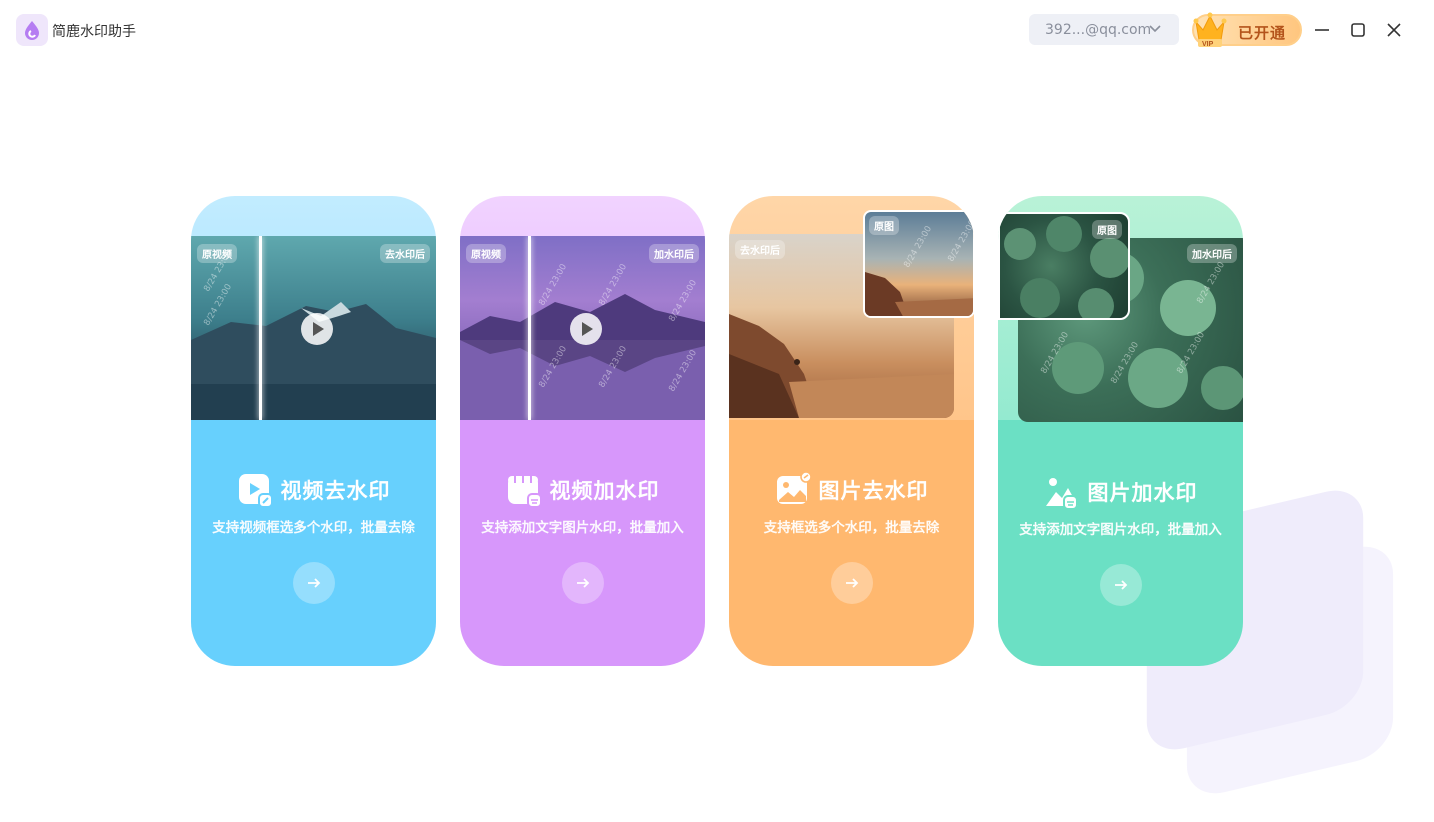 Image resolution: width=1434 pixels, height=822 pixels. What do you see at coordinates (1155, 29) in the screenshot?
I see `chevron-down-icon` at bounding box center [1155, 29].